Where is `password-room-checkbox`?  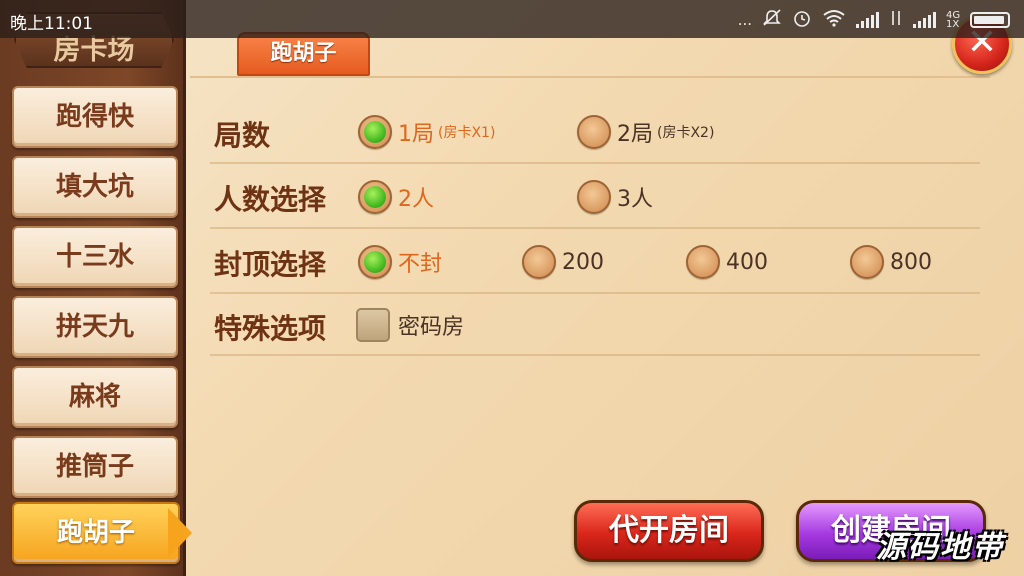 password-room-checkbox is located at coordinates (373, 325).